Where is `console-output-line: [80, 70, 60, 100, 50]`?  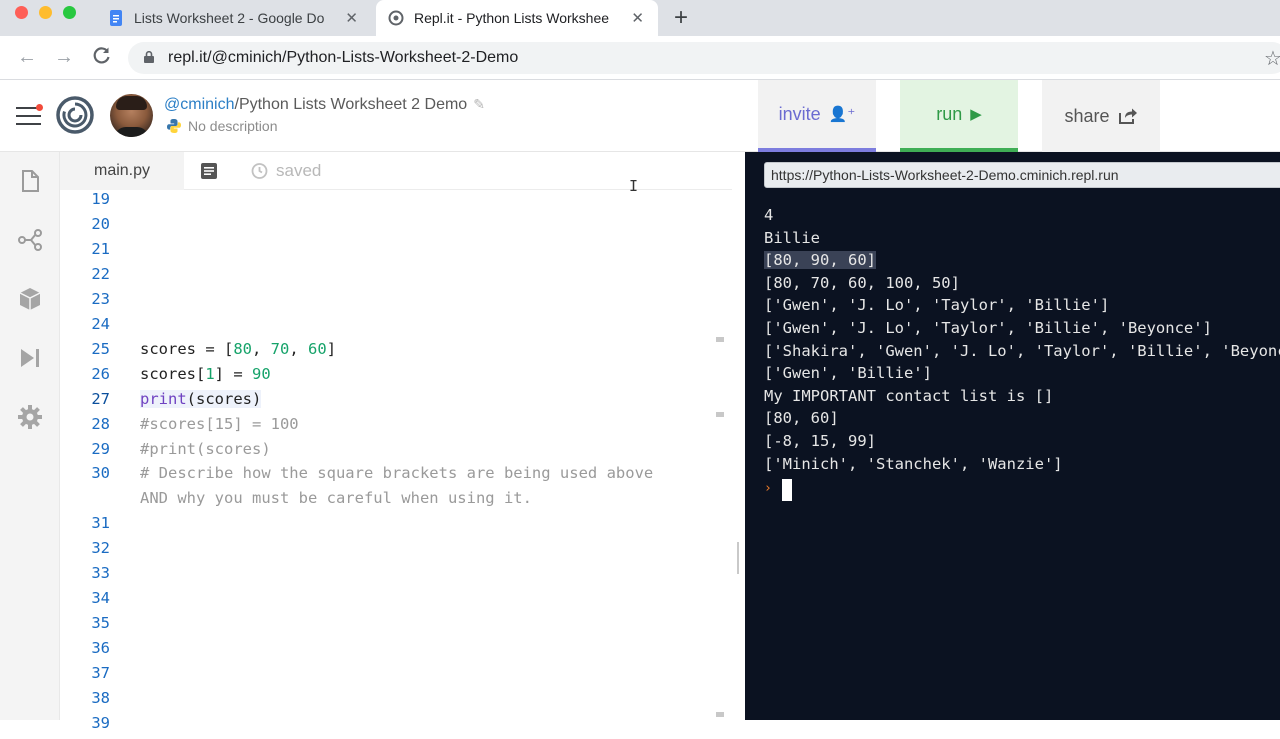
console-output-line: [80, 70, 60, 100, 50] is located at coordinates (862, 282).